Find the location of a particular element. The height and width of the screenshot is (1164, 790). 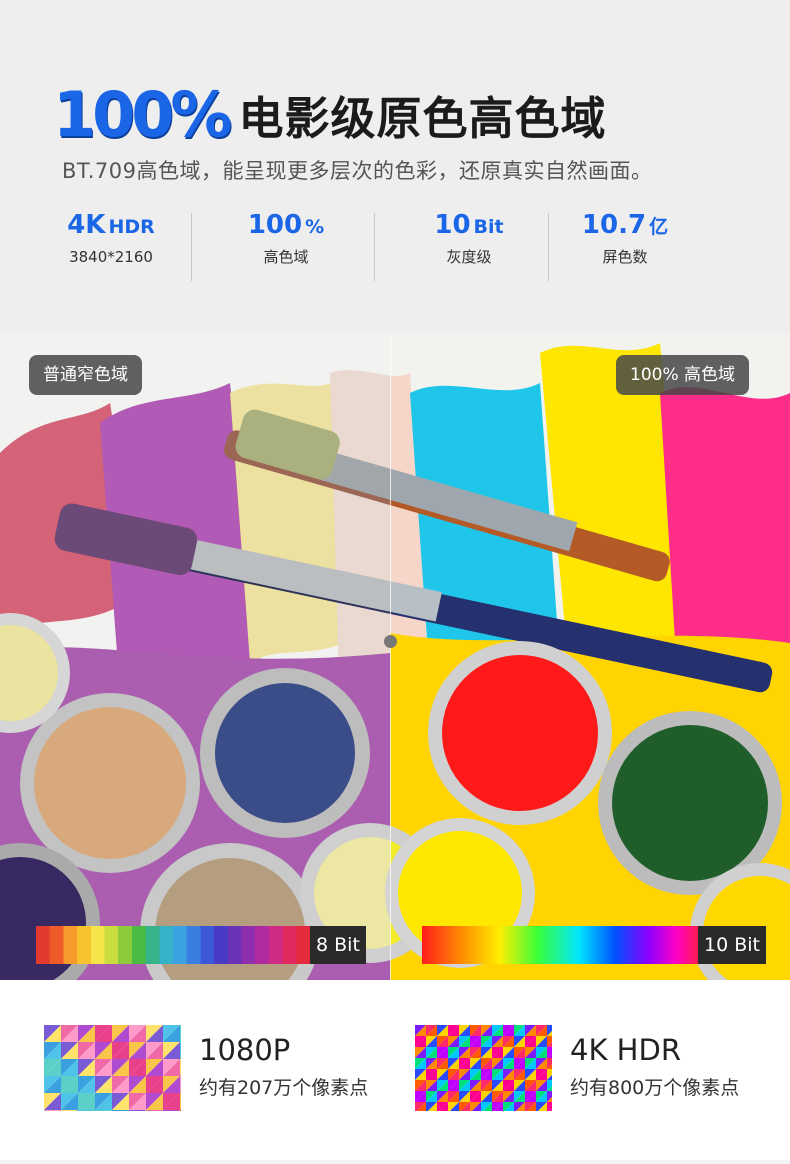

stat-unit: 亿 is located at coordinates (659, 227).